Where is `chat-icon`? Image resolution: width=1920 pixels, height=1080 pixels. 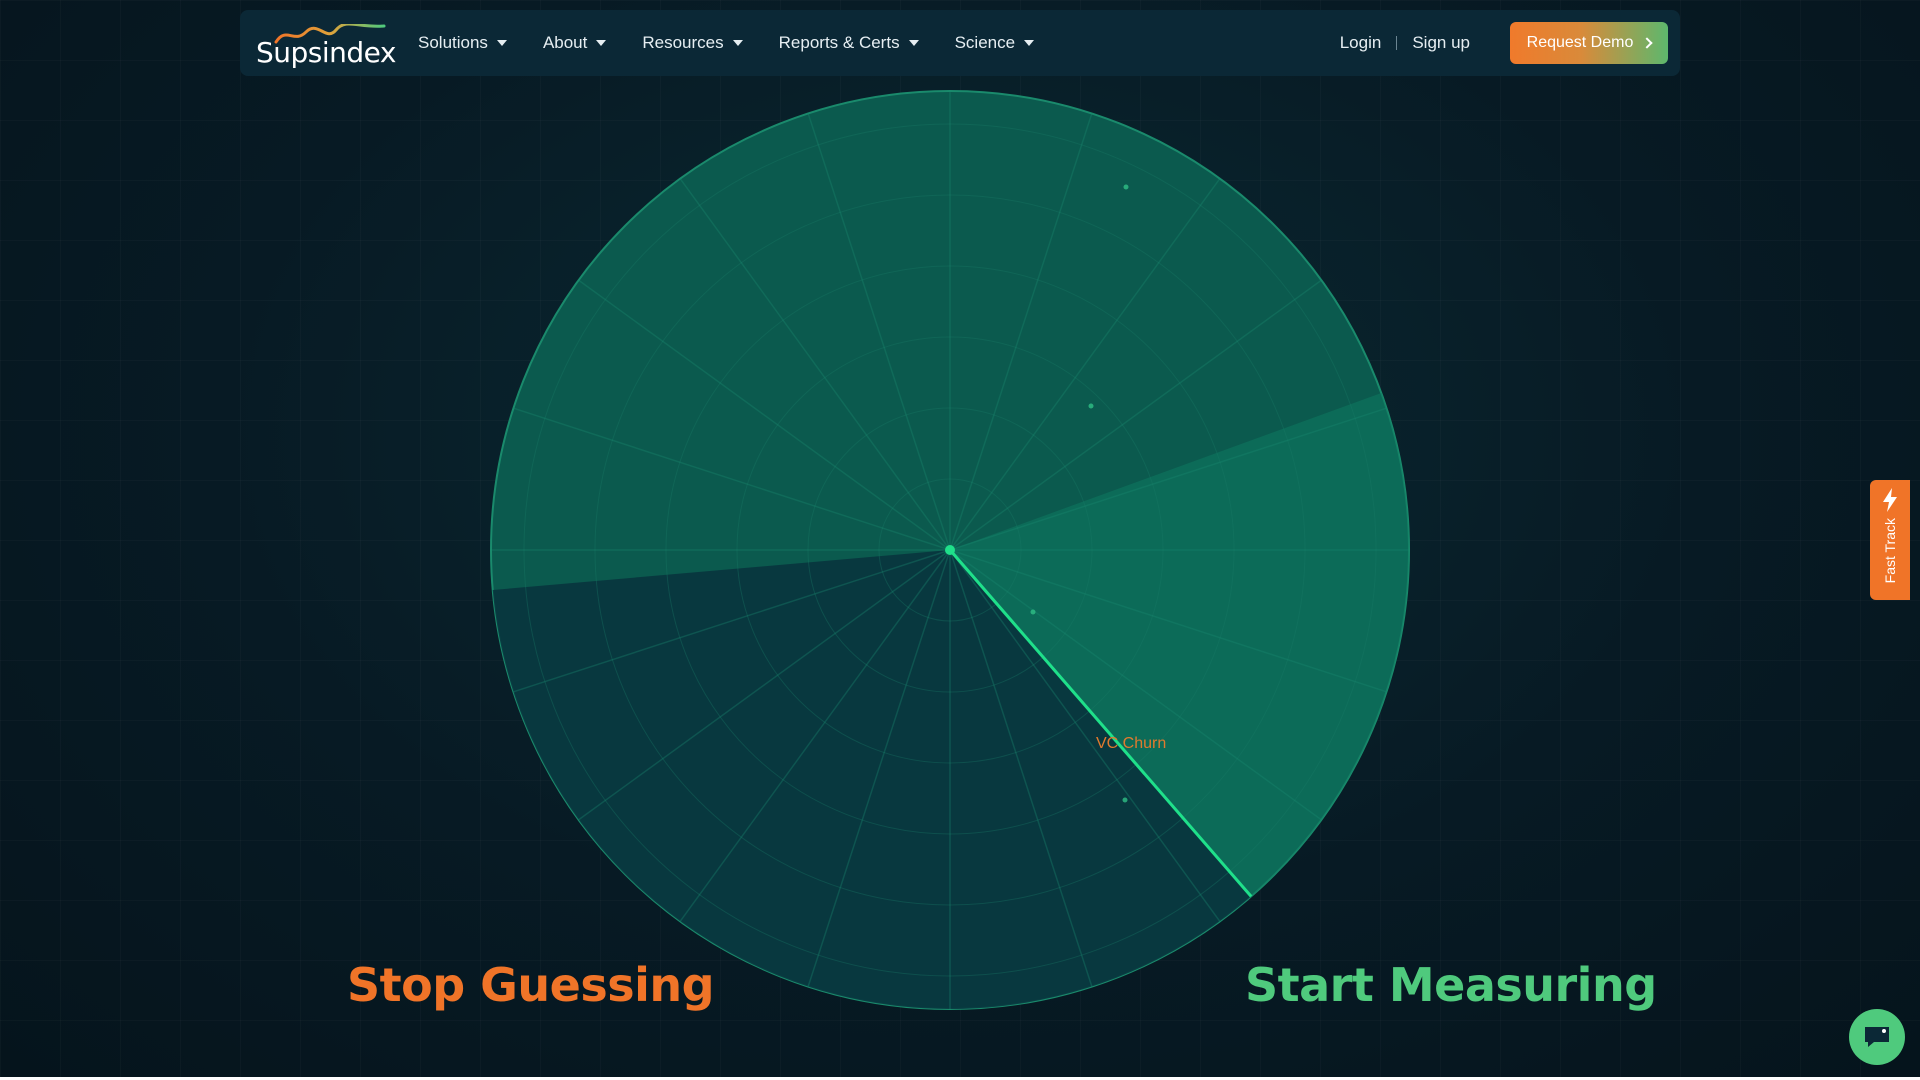 chat-icon is located at coordinates (1877, 1037).